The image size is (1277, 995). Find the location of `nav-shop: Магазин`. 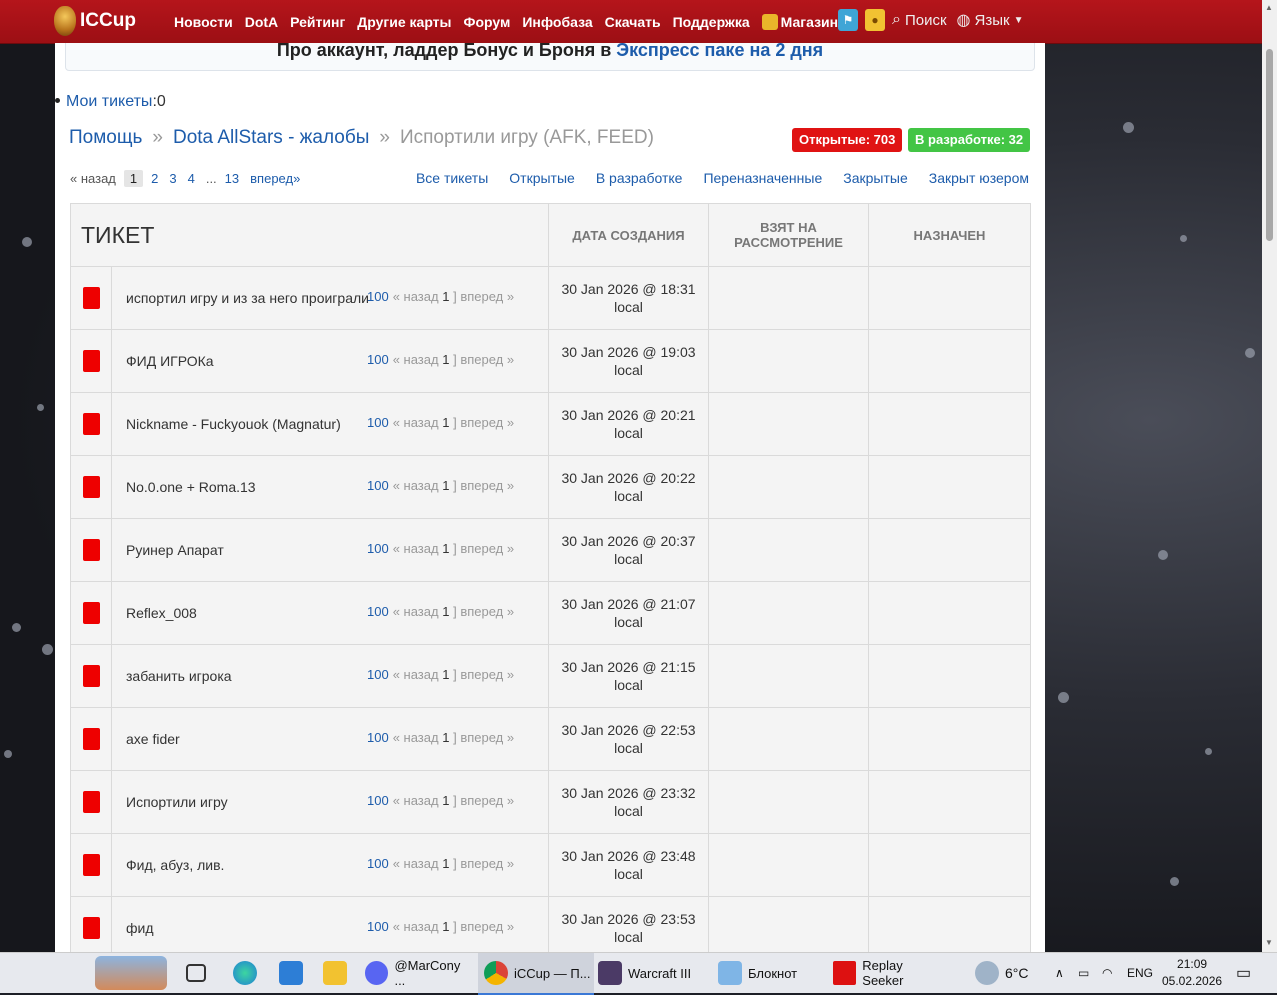

nav-shop: Магазин is located at coordinates (799, 21).